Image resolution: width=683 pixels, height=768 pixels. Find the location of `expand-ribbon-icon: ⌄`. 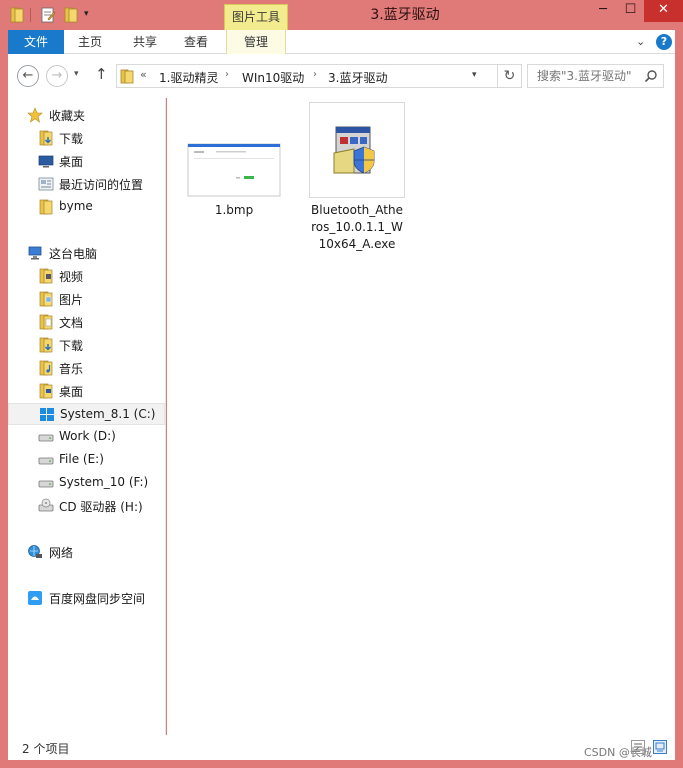

expand-ribbon-icon: ⌄ is located at coordinates (640, 41).